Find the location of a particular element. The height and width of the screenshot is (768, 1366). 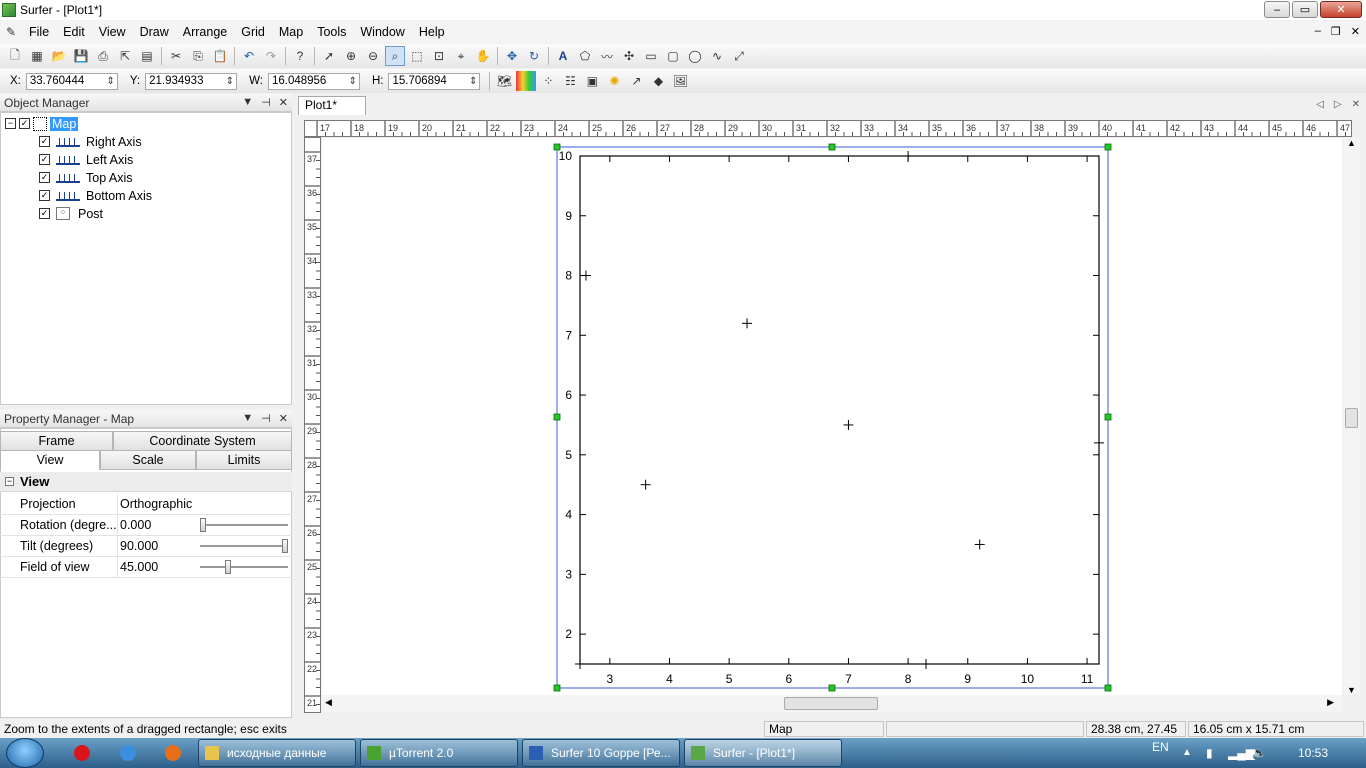

tree-item-right-axis: Right Axis is located at coordinates (114, 142).